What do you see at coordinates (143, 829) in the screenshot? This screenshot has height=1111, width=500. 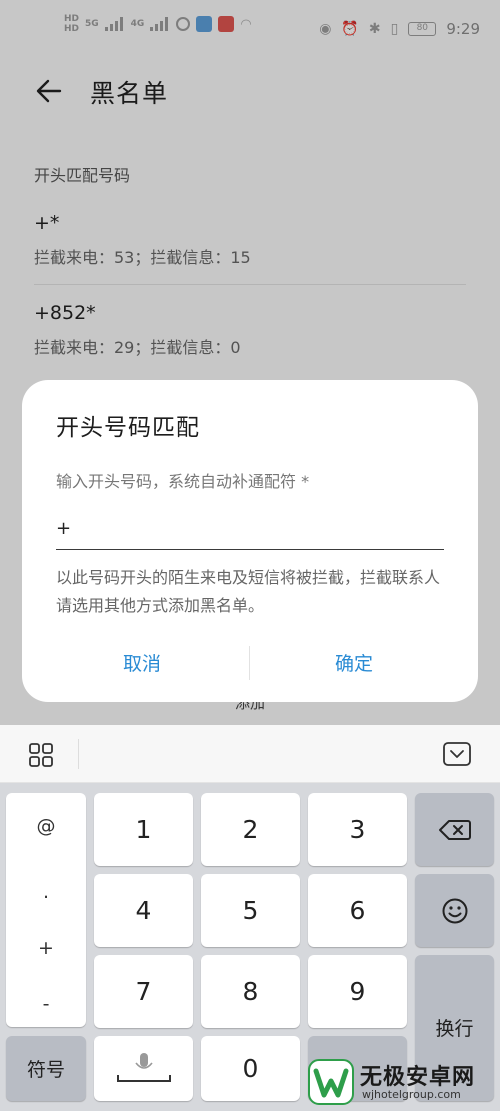 I see `key-1: 1` at bounding box center [143, 829].